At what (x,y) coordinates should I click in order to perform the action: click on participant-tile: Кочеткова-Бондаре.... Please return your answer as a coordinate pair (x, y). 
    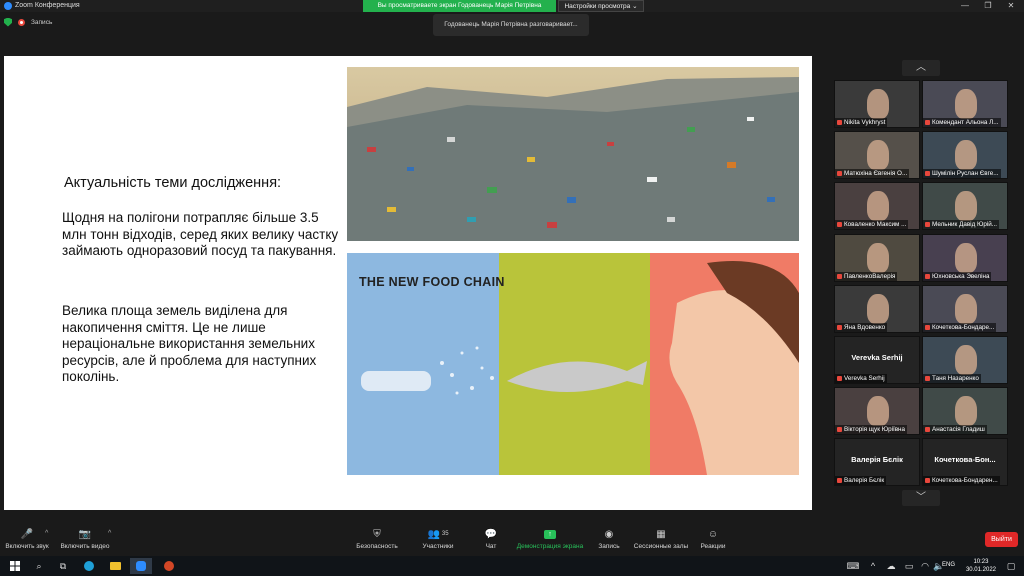
    Looking at the image, I should click on (965, 308).